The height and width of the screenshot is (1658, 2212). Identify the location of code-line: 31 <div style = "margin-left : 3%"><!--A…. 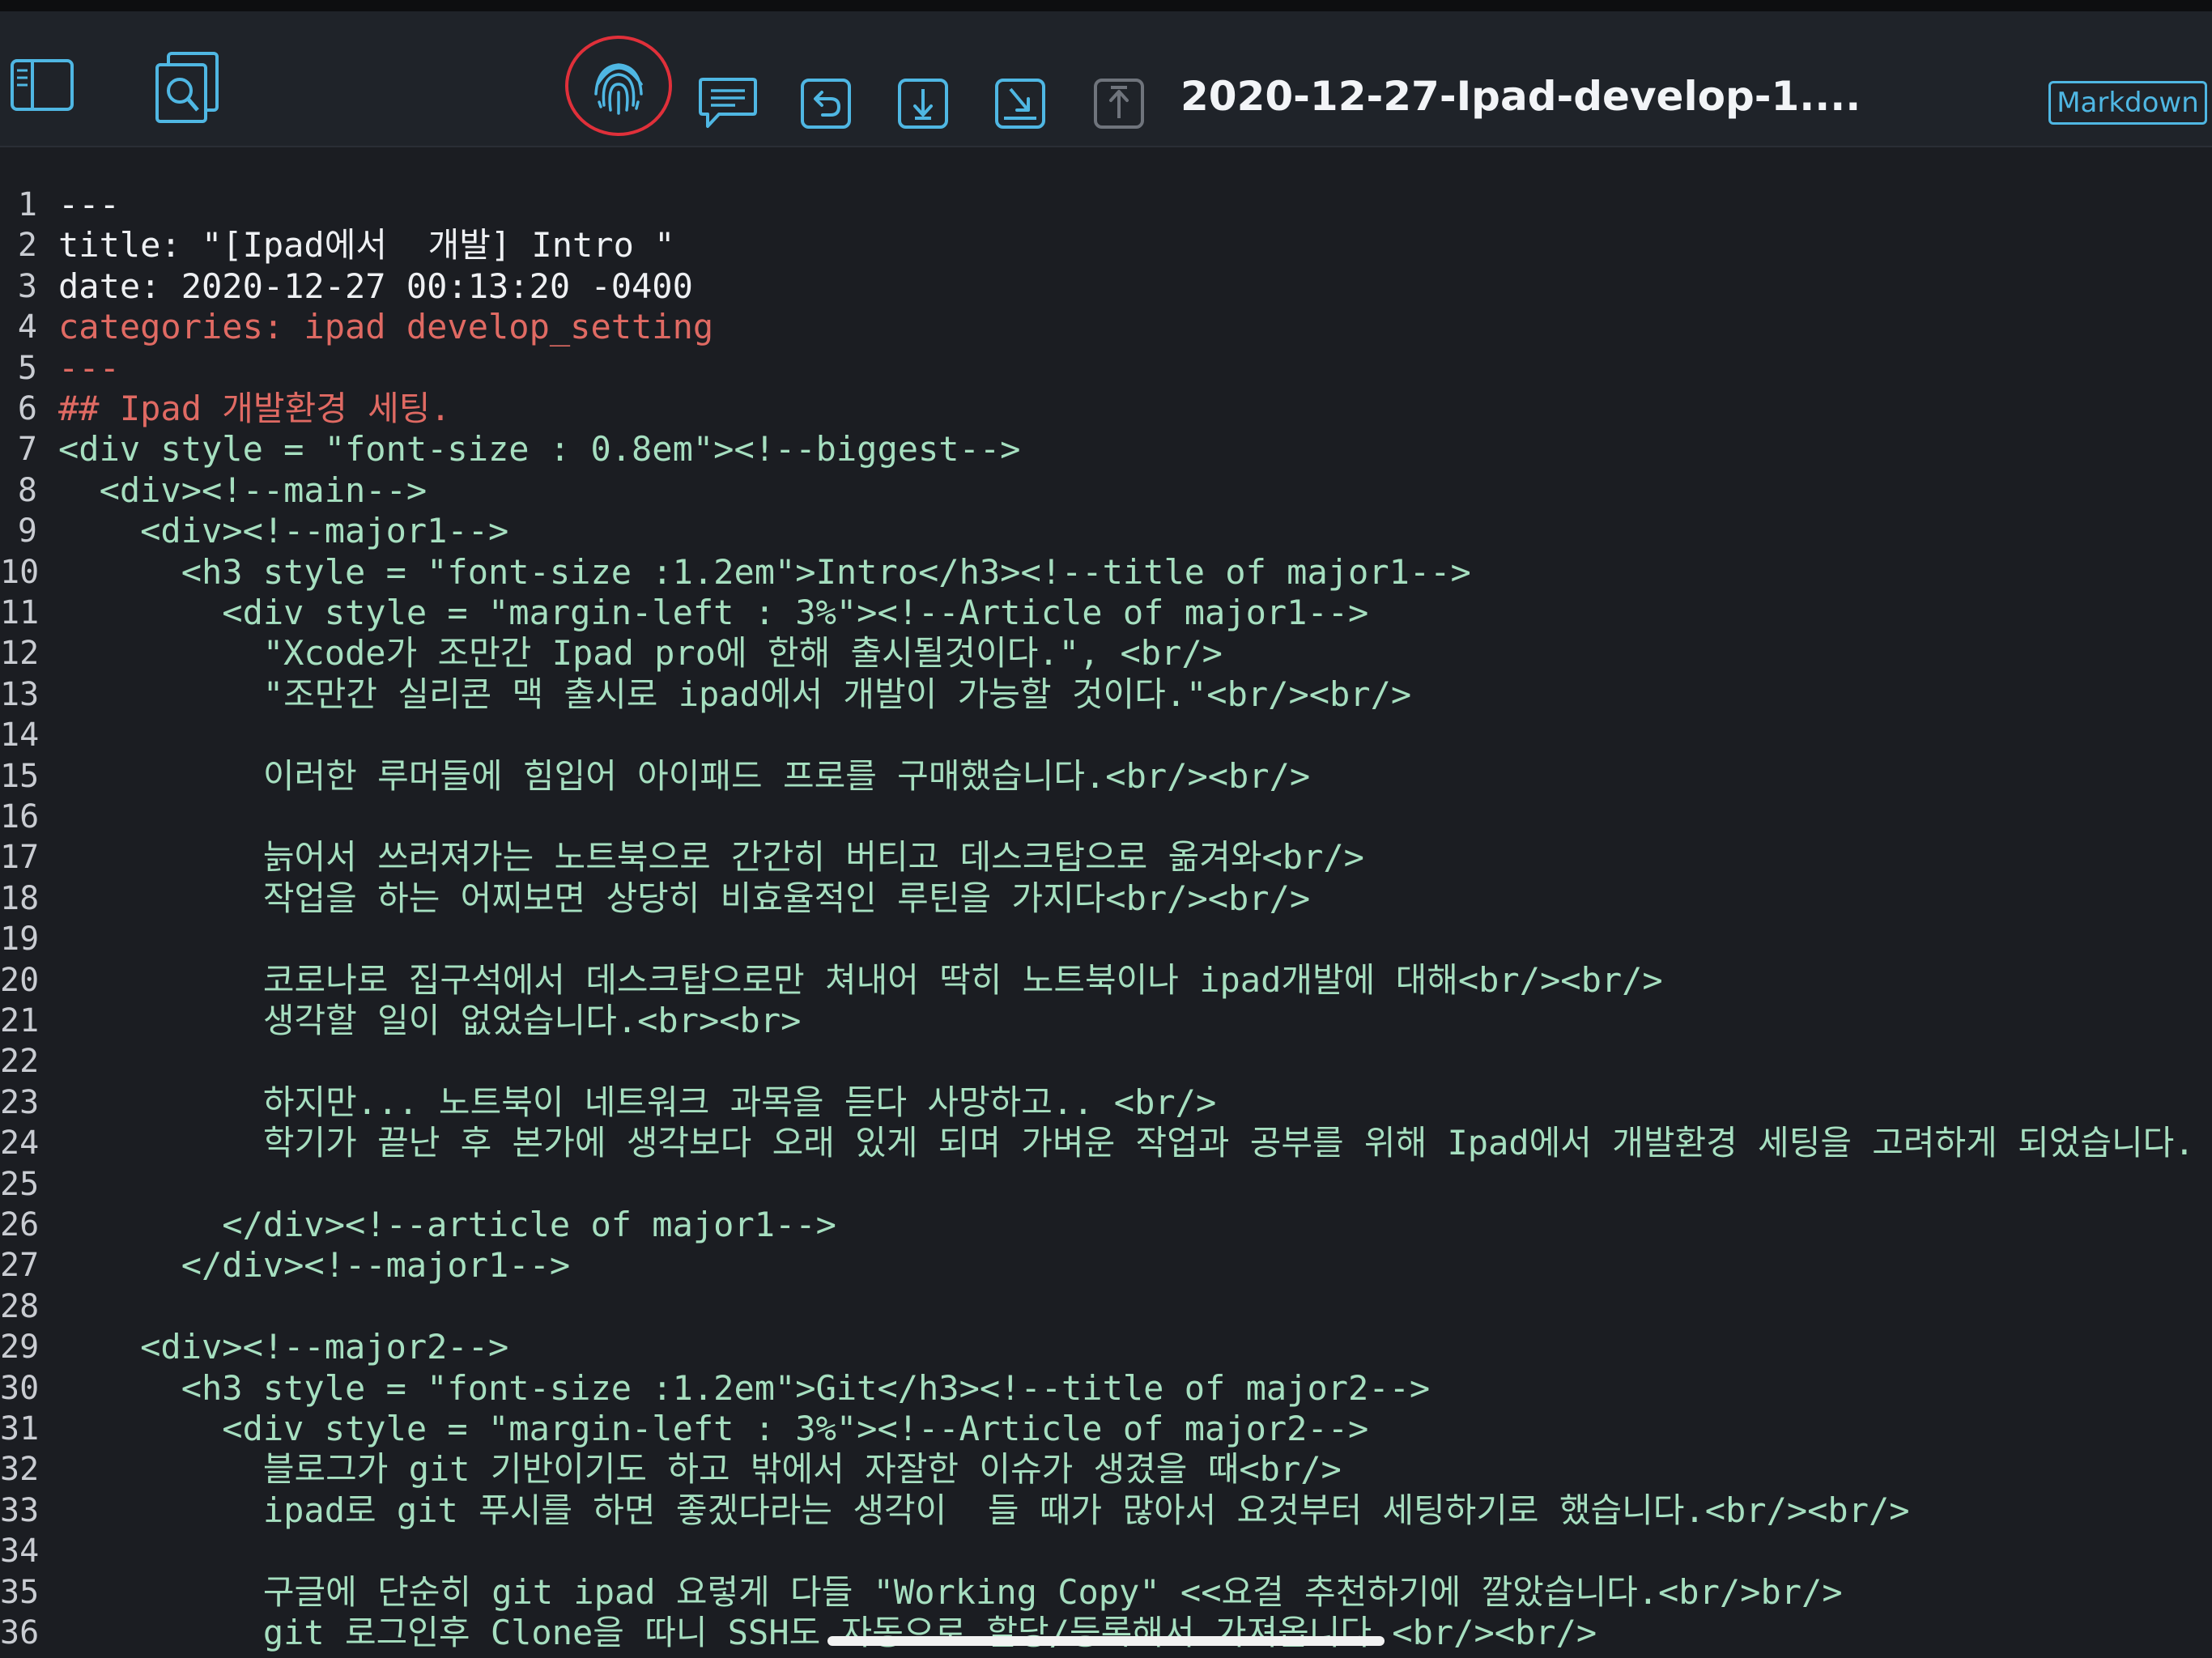
(1106, 1429).